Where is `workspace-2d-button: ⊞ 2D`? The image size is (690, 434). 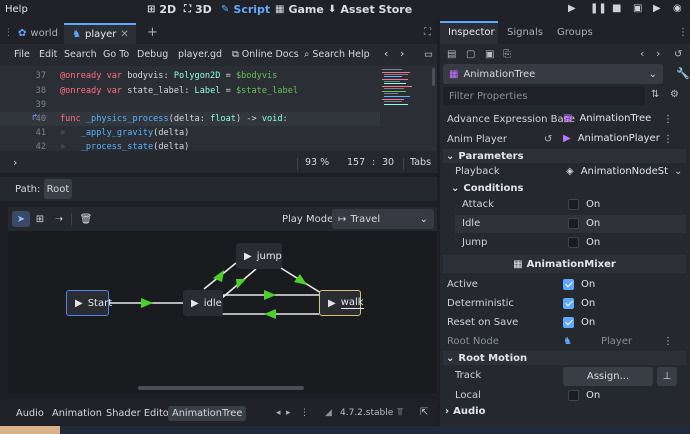
workspace-2d-button: ⊞ 2D is located at coordinates (161, 9).